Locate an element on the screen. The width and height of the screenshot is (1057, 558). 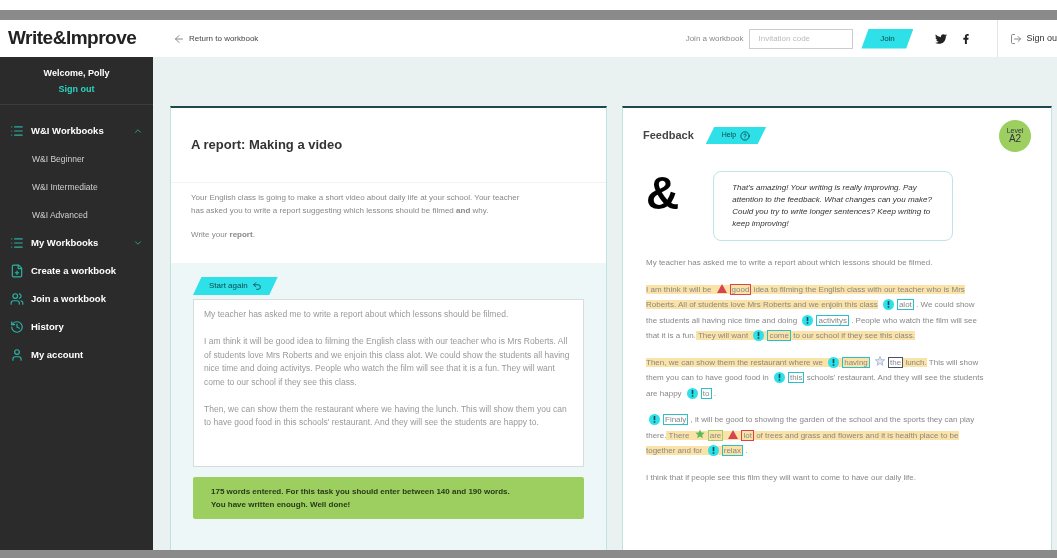
log-out-icon is located at coordinates (1016, 38).